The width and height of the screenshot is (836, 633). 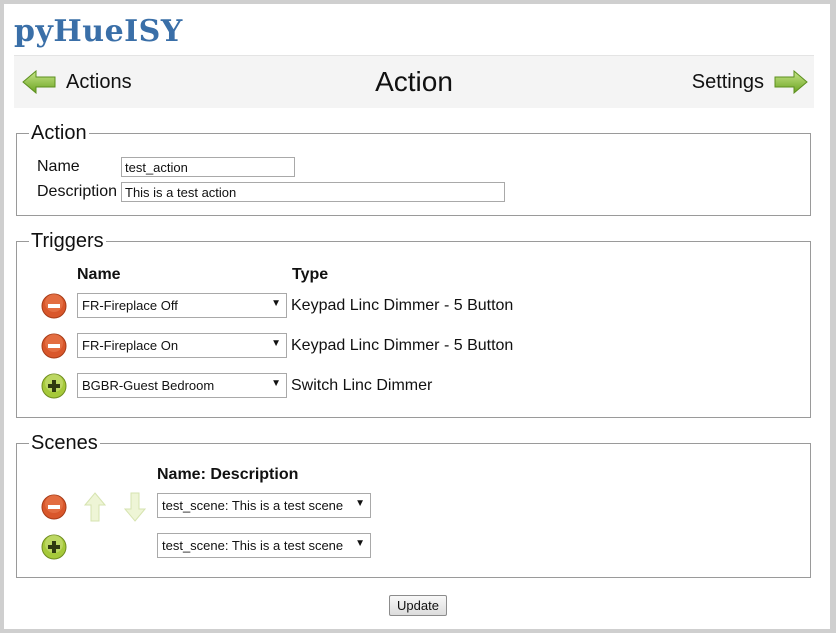 I want to click on description-input: This is a test action, so click(x=313, y=192).